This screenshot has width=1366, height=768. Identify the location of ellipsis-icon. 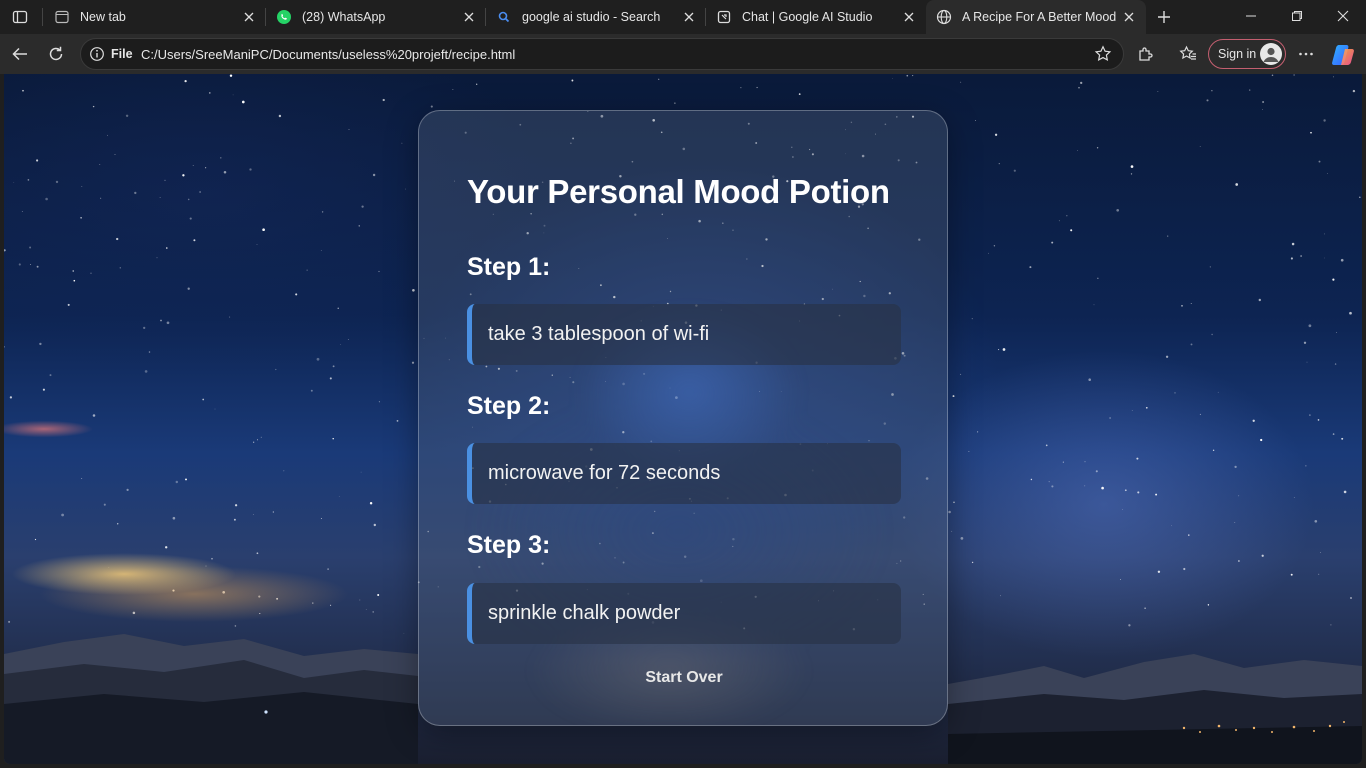
(1306, 54).